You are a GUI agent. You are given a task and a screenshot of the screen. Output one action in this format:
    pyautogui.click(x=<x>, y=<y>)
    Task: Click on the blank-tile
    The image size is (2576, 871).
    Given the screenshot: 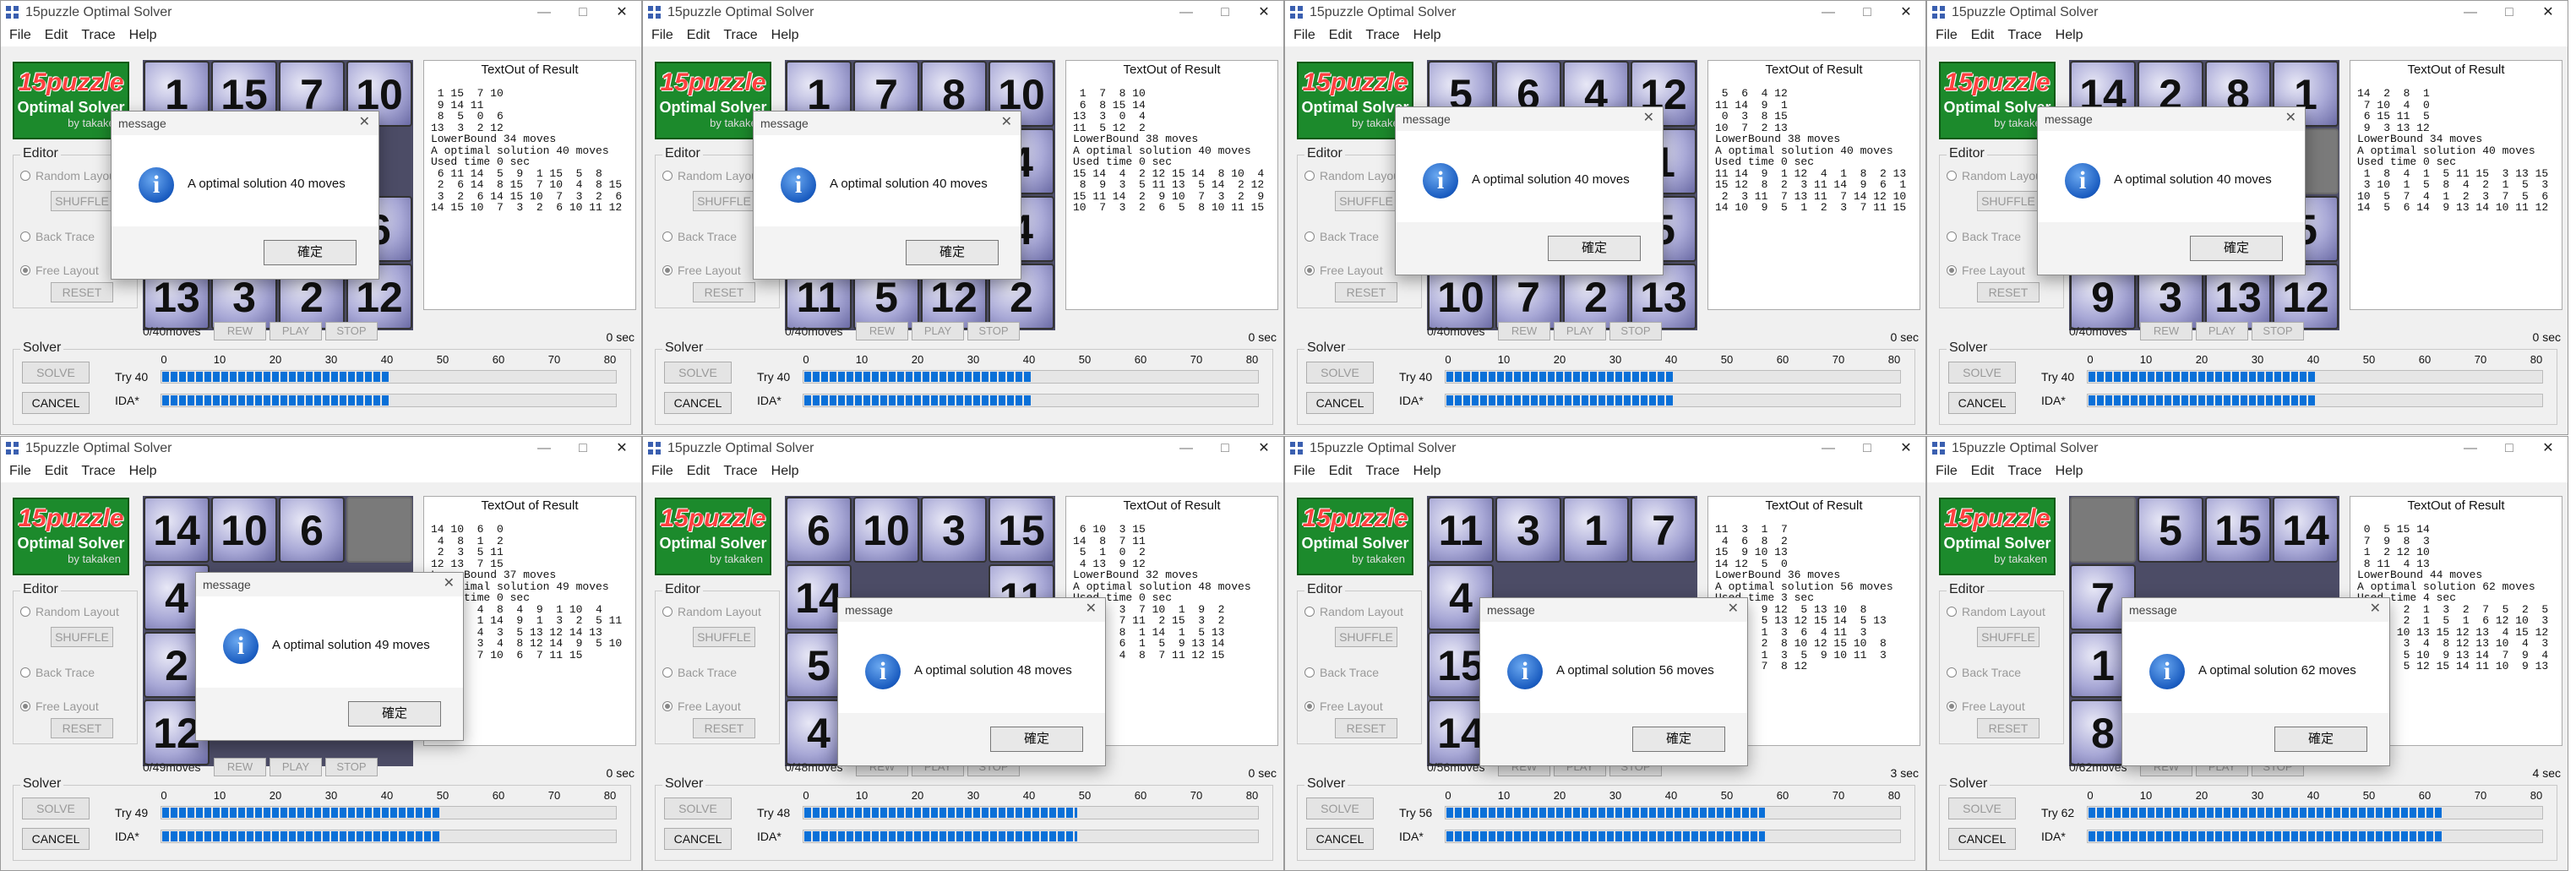 What is the action you would take?
    pyautogui.click(x=379, y=530)
    